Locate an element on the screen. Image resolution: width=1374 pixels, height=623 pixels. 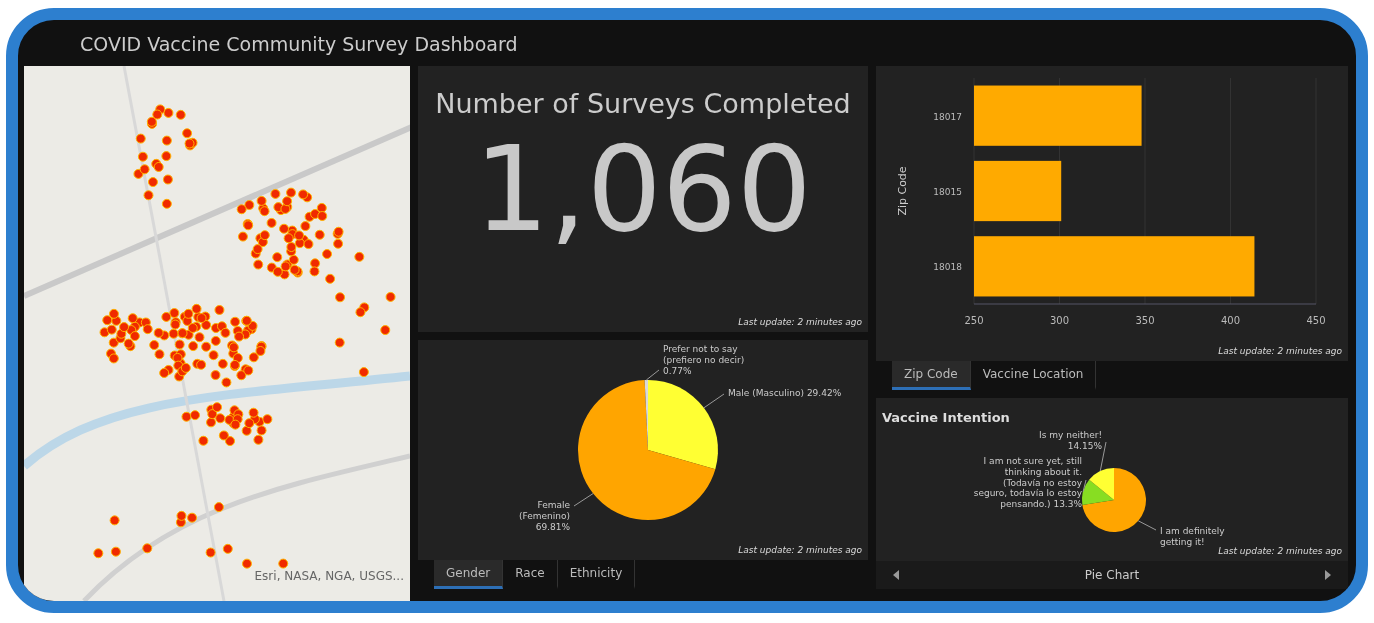
slice-label: I am not sure yet, still thinking about it. (Todavía no estoy seguro, todavía lo estoy pensando.) 13.3% is located at coordinates (1027, 483).